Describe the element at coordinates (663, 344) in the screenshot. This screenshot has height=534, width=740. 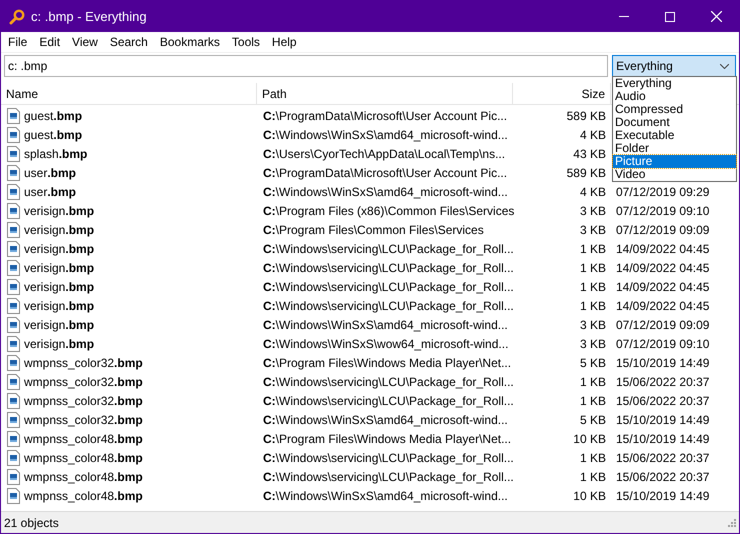
I see `modified-date: 07/12/2019 09:10` at that location.